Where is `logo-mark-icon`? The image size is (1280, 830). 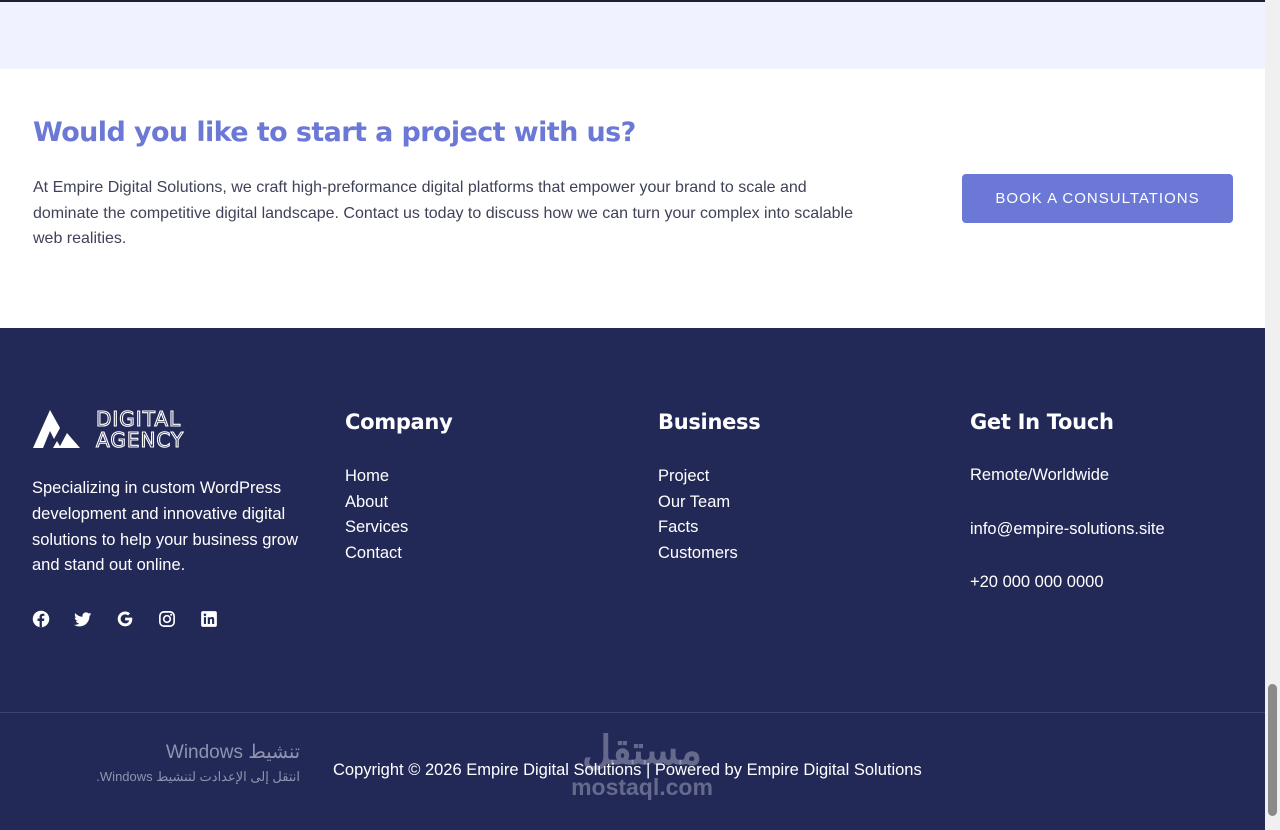 logo-mark-icon is located at coordinates (56, 429).